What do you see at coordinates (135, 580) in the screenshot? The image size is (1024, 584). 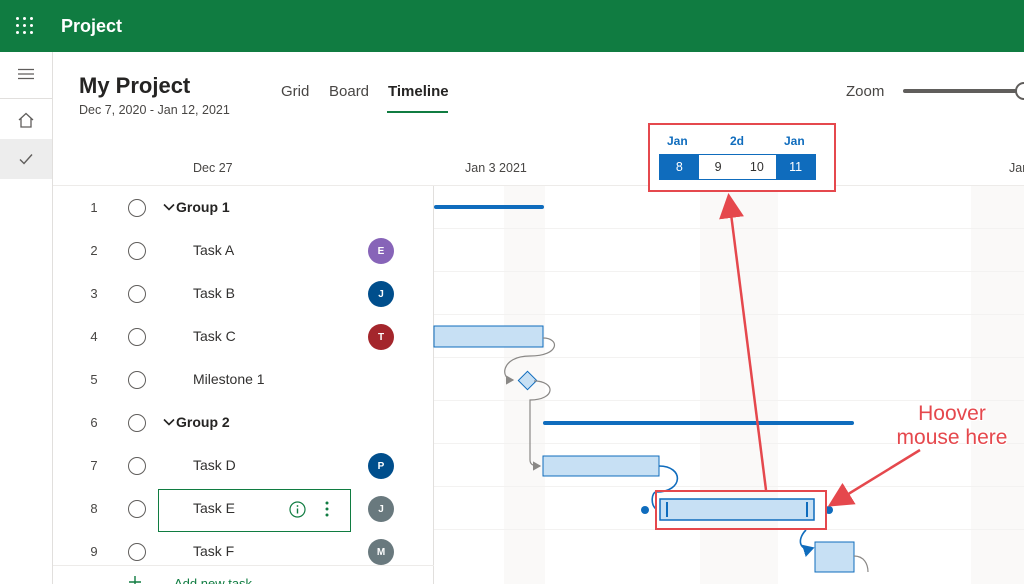 I see `plus-icon` at bounding box center [135, 580].